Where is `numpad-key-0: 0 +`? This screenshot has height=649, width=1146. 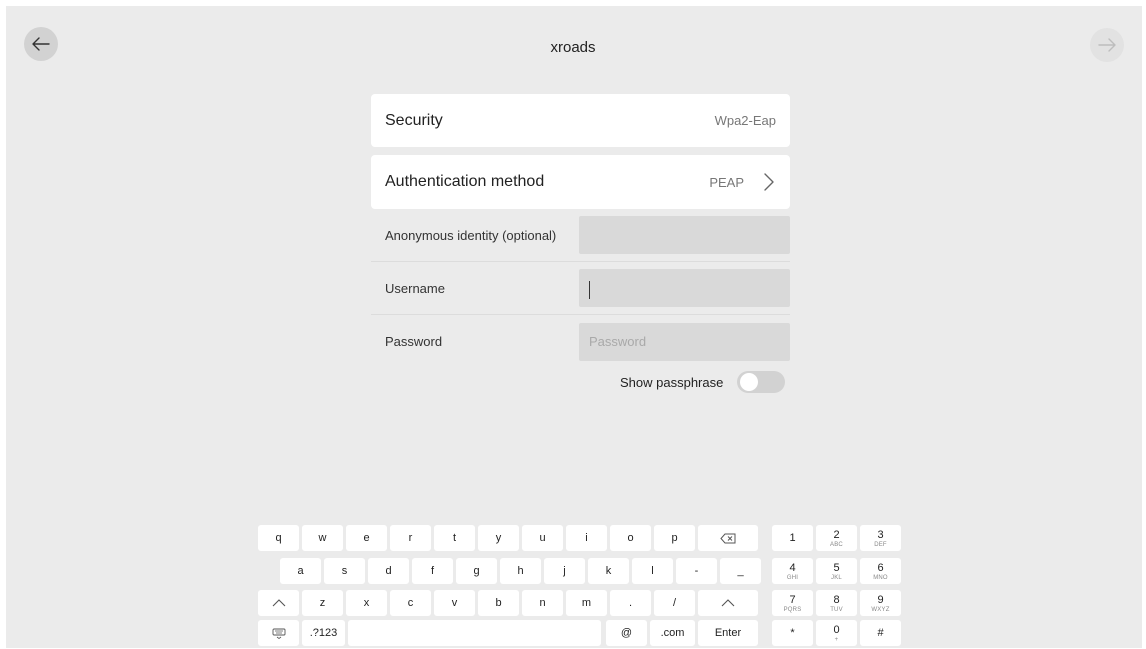 numpad-key-0: 0 + is located at coordinates (836, 633).